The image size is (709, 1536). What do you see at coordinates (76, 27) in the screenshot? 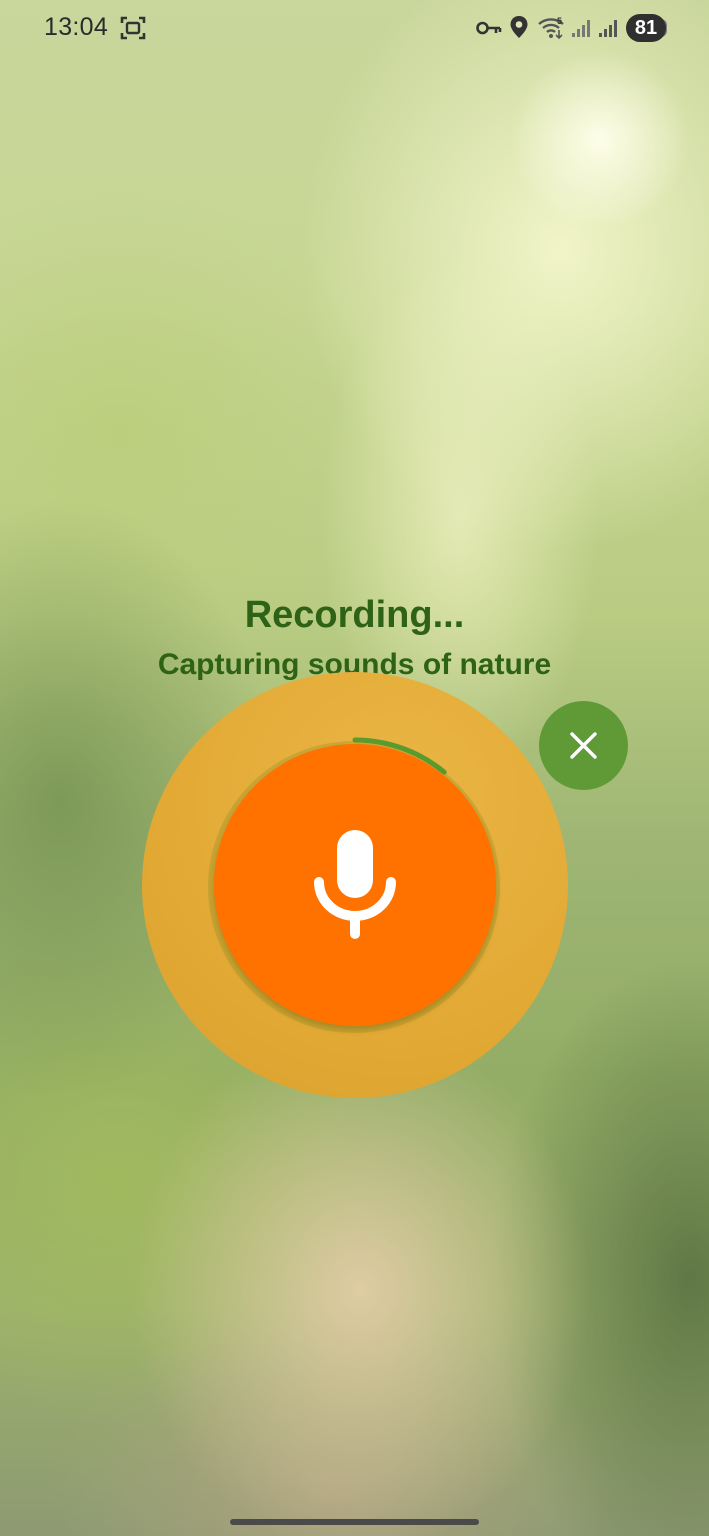
I see `status-time: 13:04` at bounding box center [76, 27].